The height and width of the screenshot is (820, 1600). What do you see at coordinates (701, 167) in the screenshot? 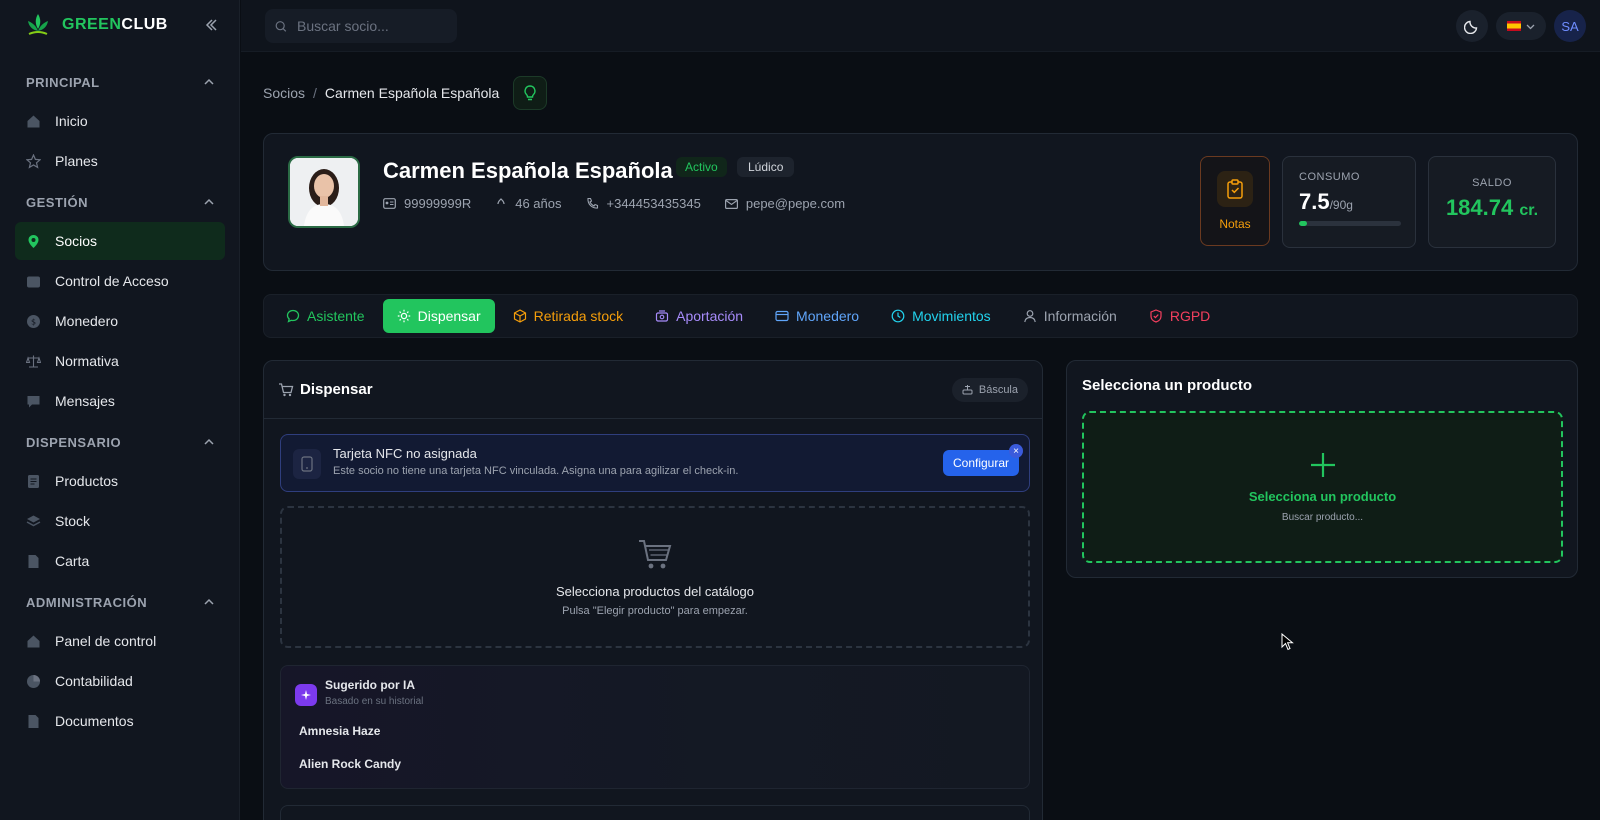
I see `status-badge: Activo` at bounding box center [701, 167].